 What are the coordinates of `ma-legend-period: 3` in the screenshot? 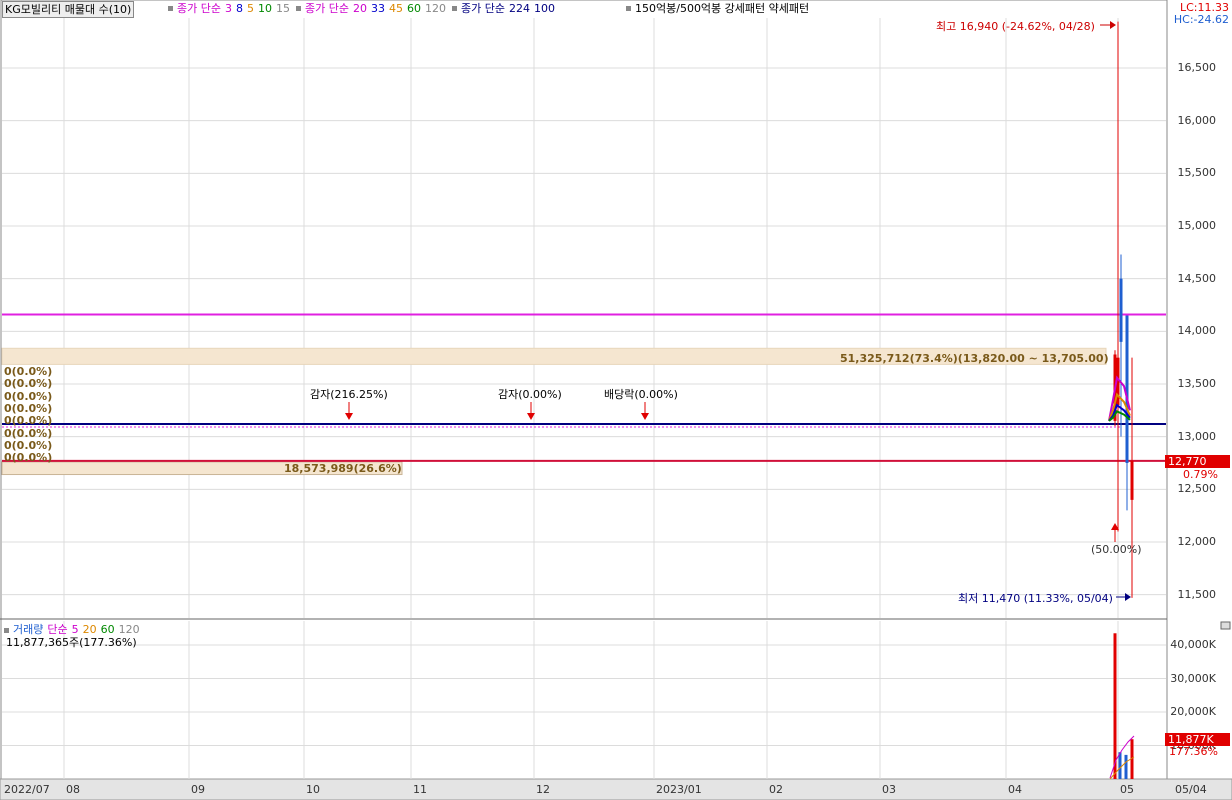 It's located at (228, 8).